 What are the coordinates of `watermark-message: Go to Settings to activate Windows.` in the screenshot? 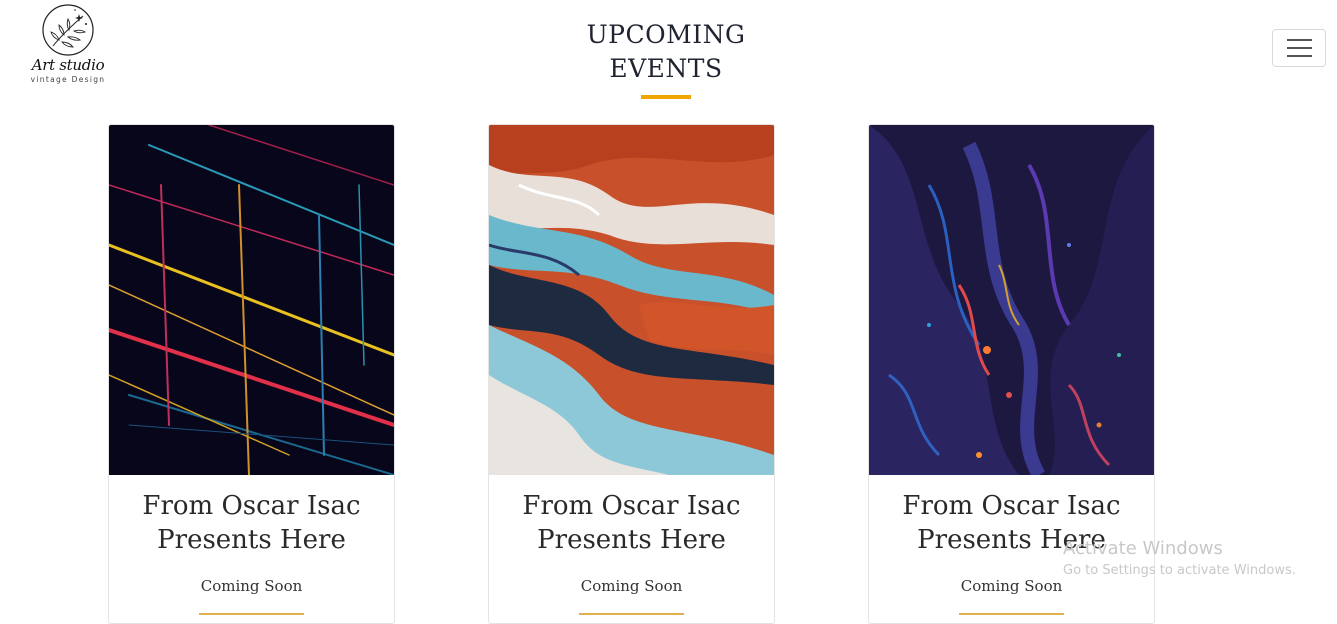 It's located at (1179, 570).